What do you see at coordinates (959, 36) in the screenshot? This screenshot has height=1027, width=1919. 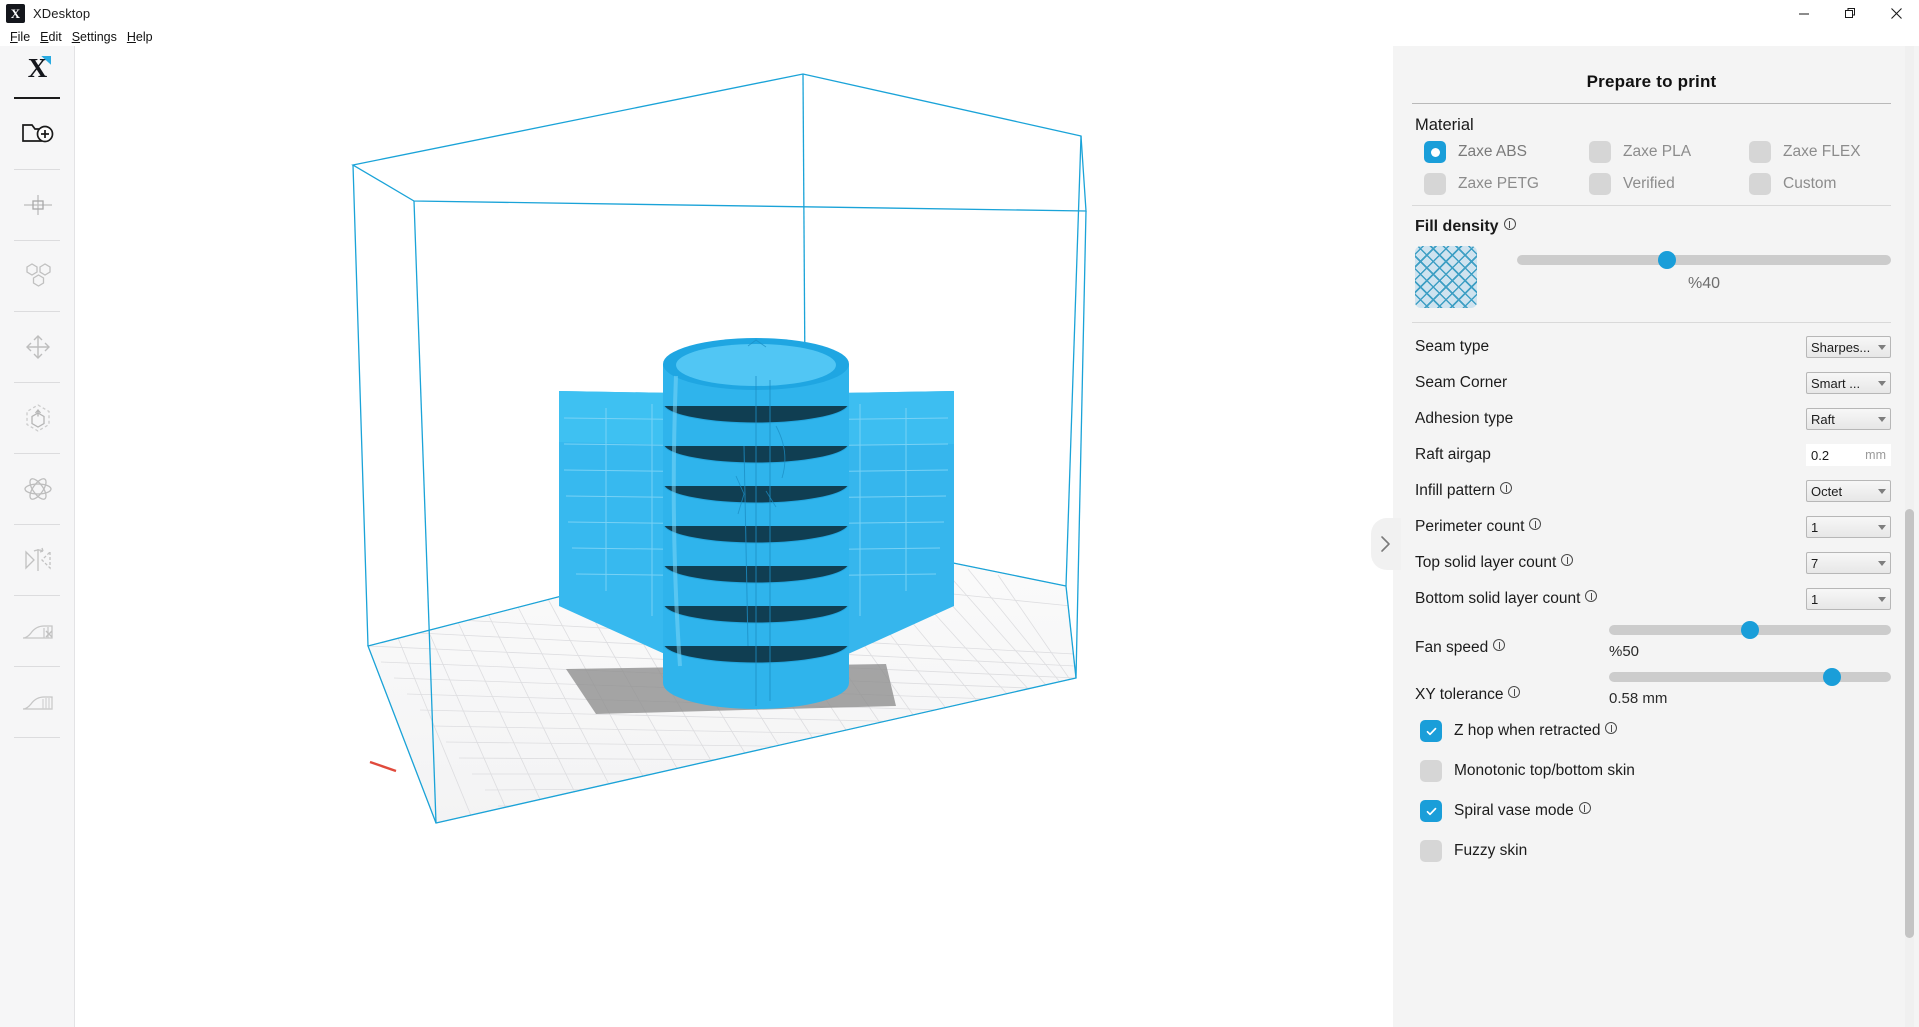 I see `menu-bar: File Edit Settings Help` at bounding box center [959, 36].